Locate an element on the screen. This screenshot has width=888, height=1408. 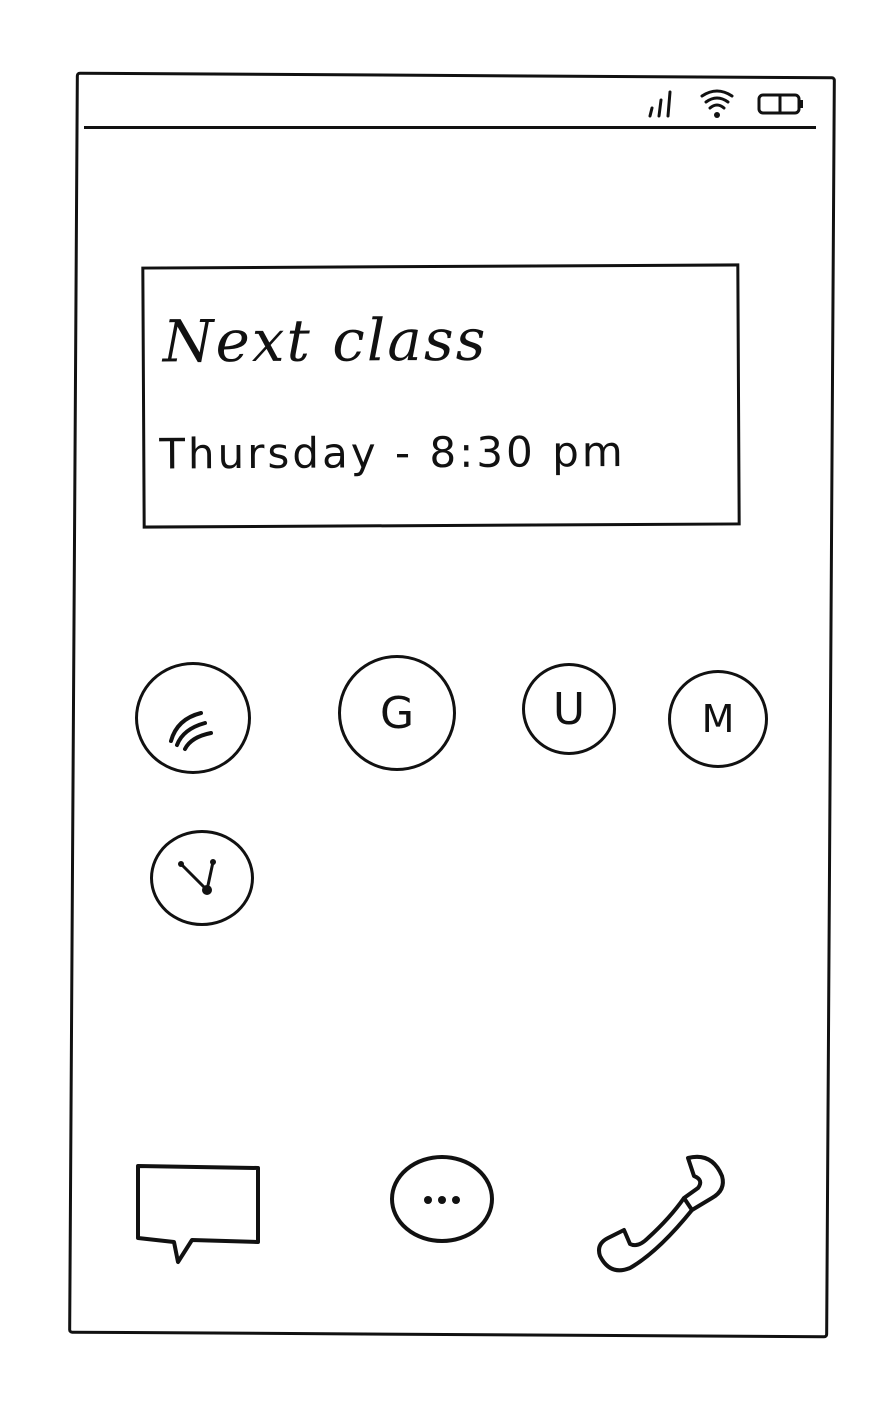
u-app-letter: U is located at coordinates (569, 709).